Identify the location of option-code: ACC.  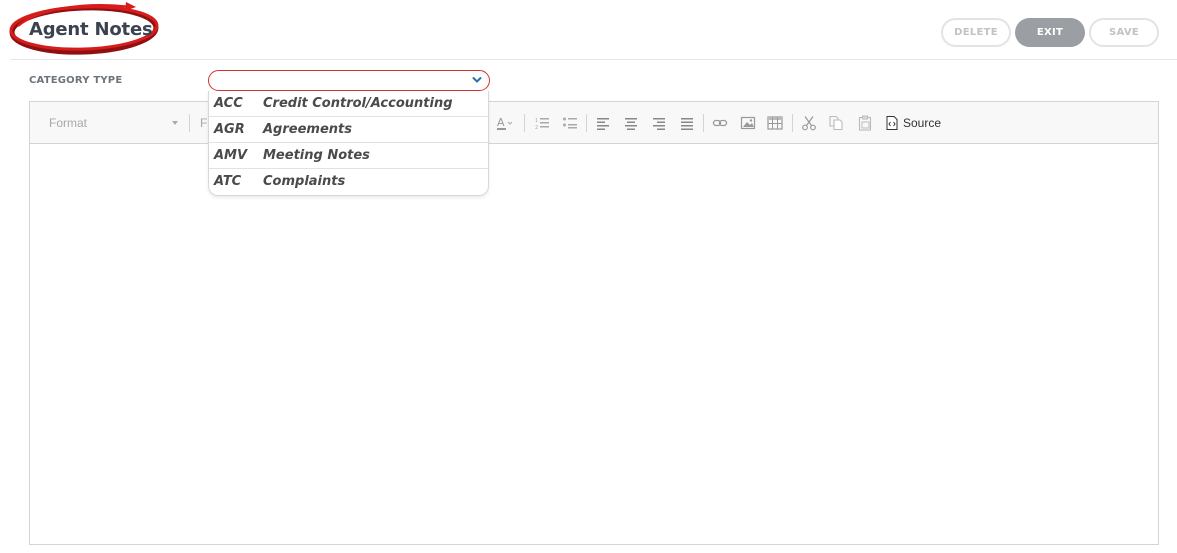
(228, 103).